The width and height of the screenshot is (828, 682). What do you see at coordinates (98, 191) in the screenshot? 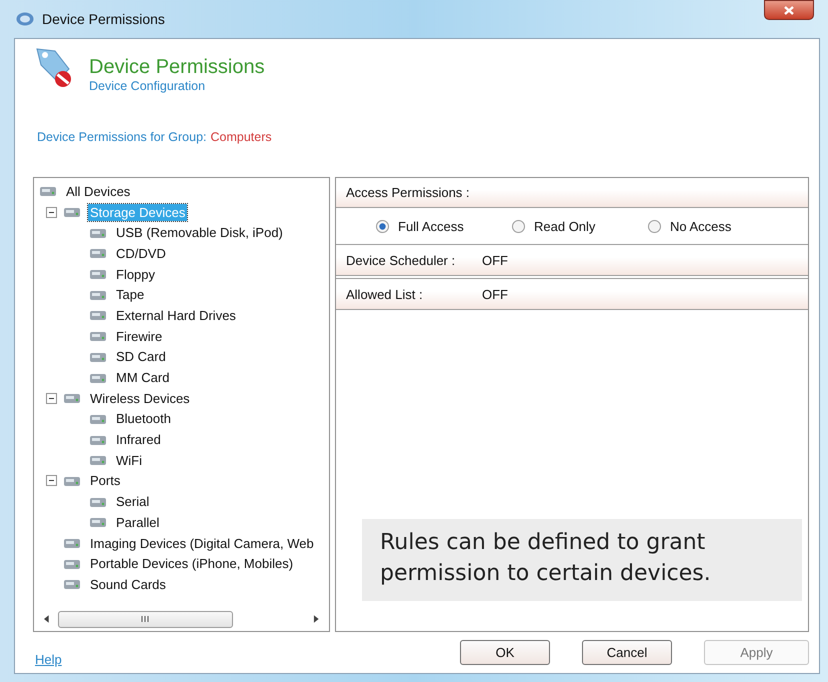
I see `tree-item: All Devices` at bounding box center [98, 191].